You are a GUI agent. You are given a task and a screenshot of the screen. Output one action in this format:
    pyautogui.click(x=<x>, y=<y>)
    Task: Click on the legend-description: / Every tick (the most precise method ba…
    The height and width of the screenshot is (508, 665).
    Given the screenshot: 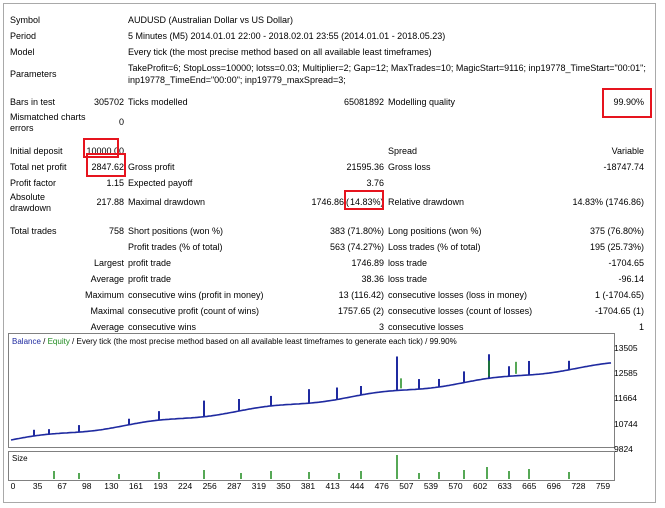 What is the action you would take?
    pyautogui.click(x=263, y=341)
    